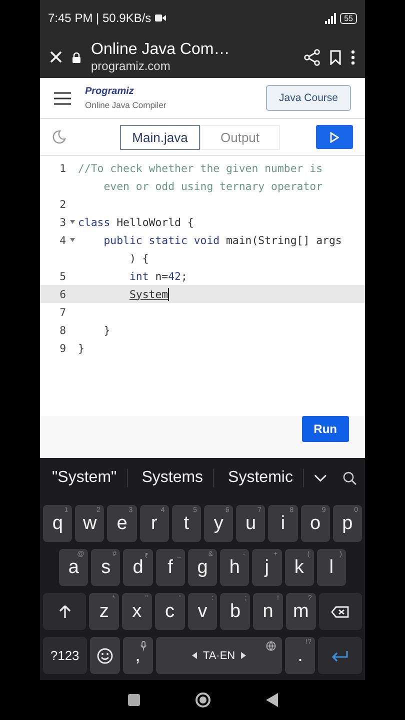 The image size is (405, 720). Describe the element at coordinates (335, 57) in the screenshot. I see `bookmark-icon` at that location.